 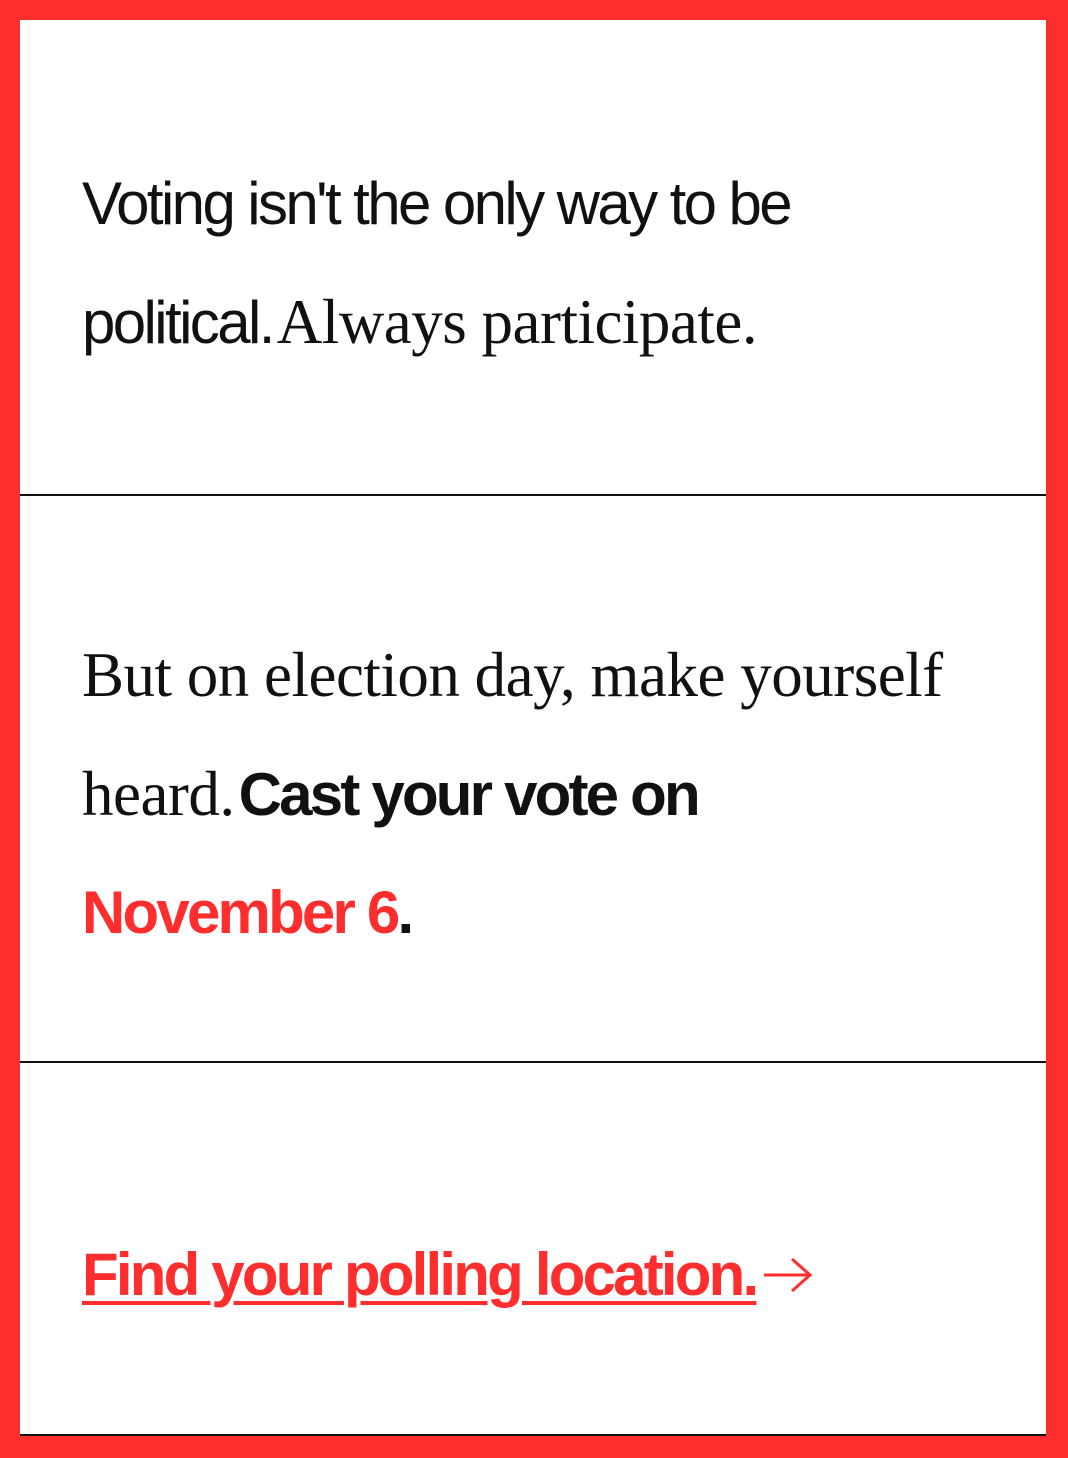 What do you see at coordinates (469, 794) in the screenshot?
I see `cast-vote-statement: Cast your vote on` at bounding box center [469, 794].